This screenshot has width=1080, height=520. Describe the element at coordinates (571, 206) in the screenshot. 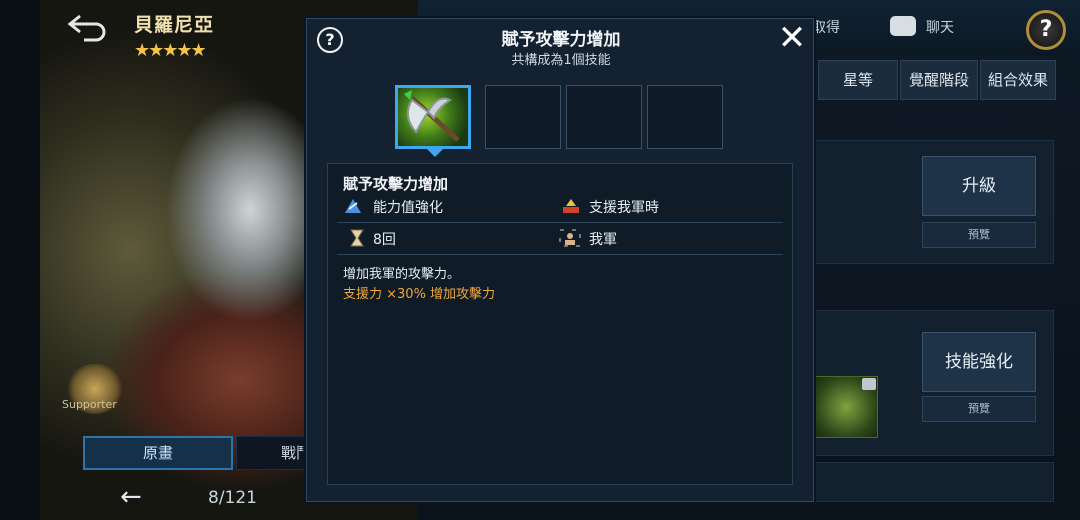

I see `support-trigger-icon` at that location.